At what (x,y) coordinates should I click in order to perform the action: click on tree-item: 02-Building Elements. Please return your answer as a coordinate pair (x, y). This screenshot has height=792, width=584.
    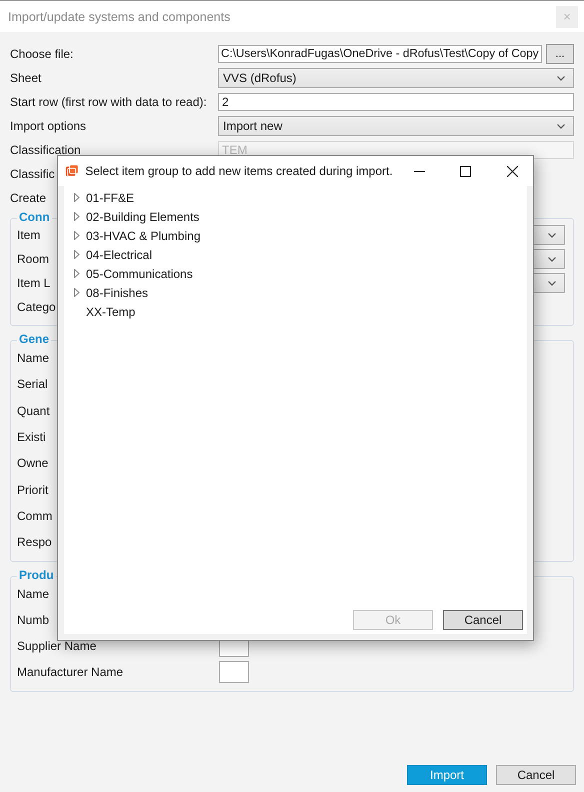
    Looking at the image, I should click on (300, 216).